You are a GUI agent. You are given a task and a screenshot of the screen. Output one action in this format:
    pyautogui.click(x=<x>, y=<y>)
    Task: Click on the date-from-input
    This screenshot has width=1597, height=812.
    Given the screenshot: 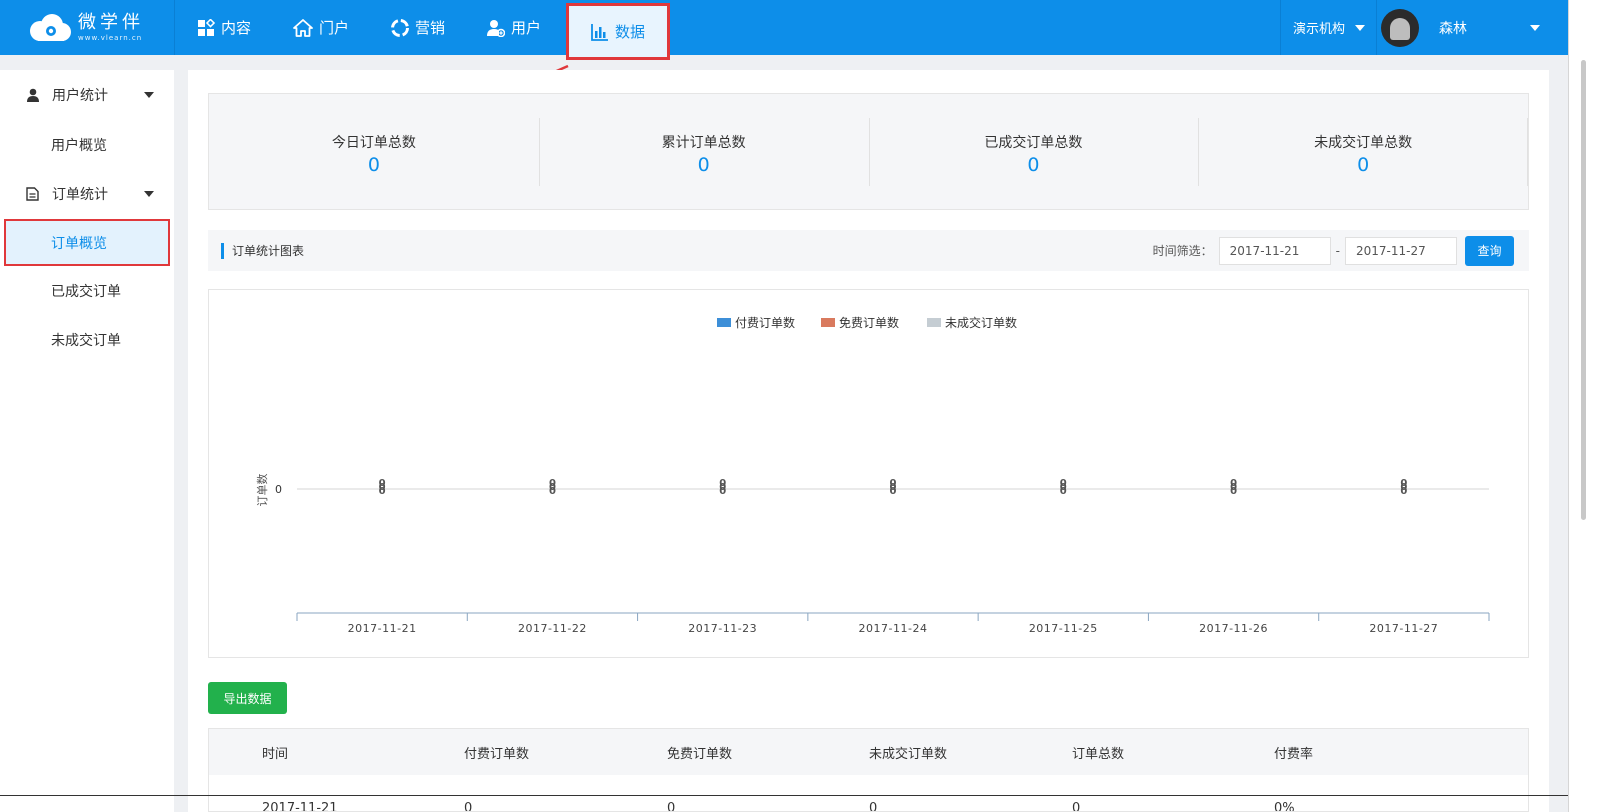 What is the action you would take?
    pyautogui.click(x=1274, y=250)
    